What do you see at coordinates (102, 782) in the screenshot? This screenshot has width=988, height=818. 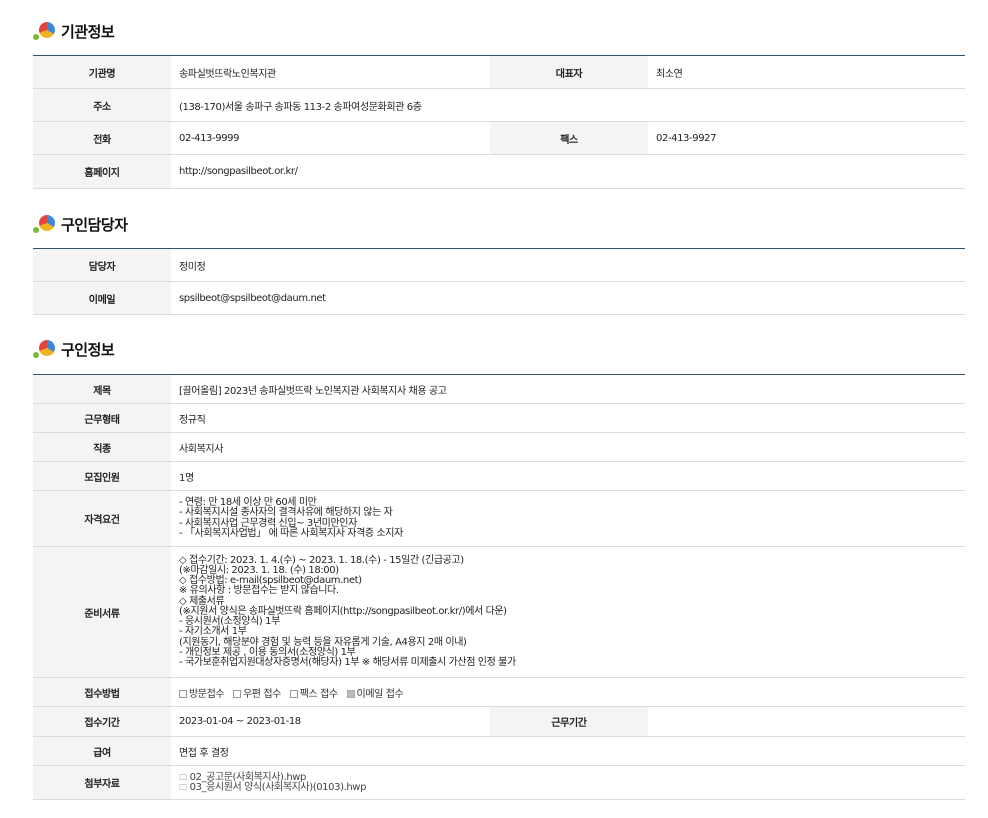 I see `attachments-label: 첨부자료` at bounding box center [102, 782].